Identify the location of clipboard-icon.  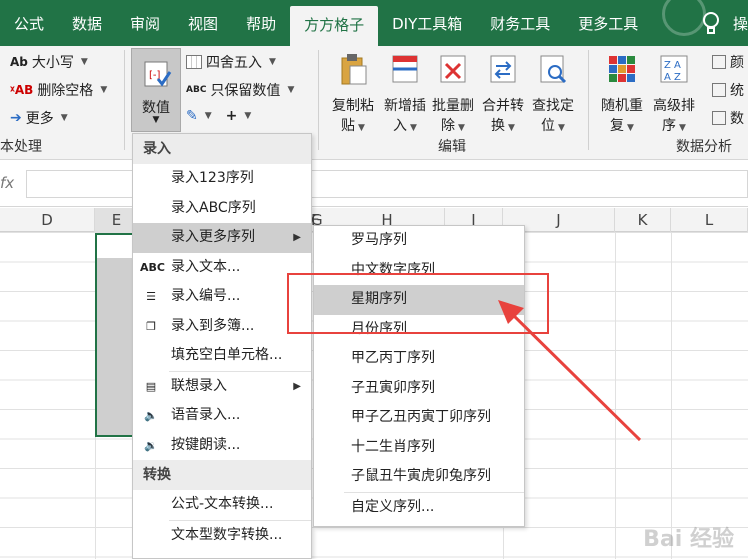
(354, 69).